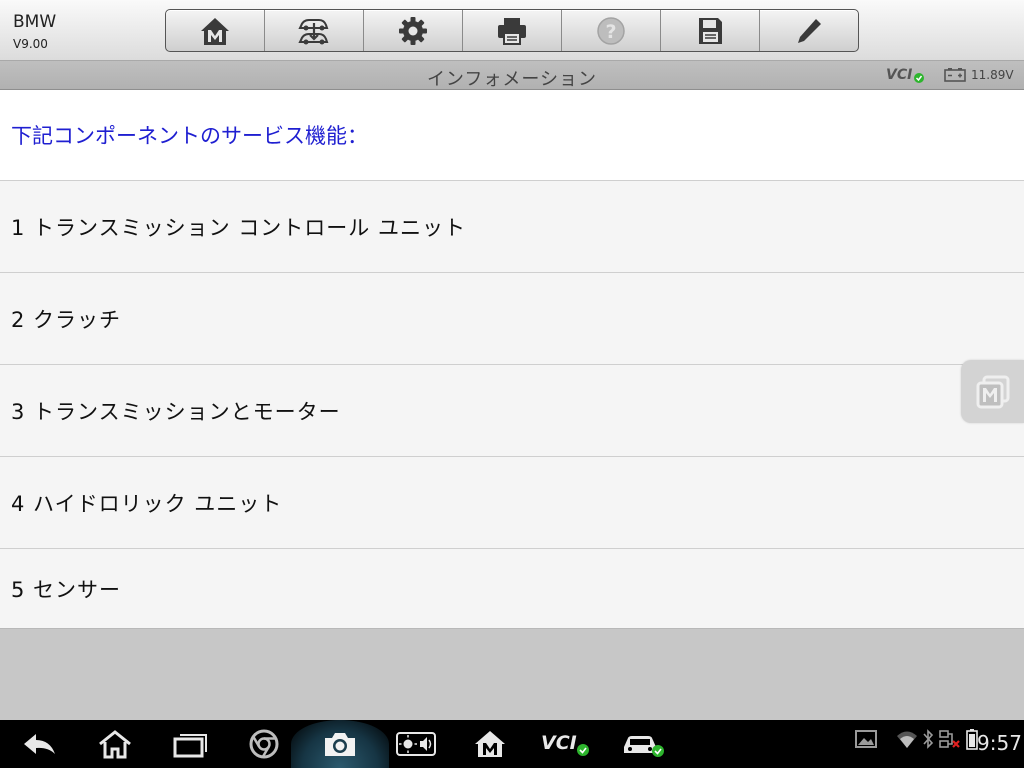 Image resolution: width=1024 pixels, height=768 pixels. I want to click on vehicle-swap-icon, so click(313, 31).